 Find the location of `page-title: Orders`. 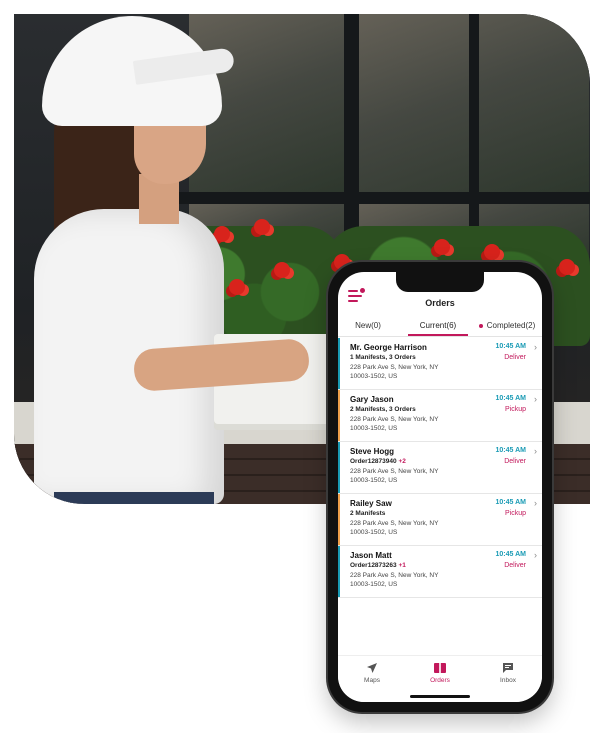

page-title: Orders is located at coordinates (440, 303).